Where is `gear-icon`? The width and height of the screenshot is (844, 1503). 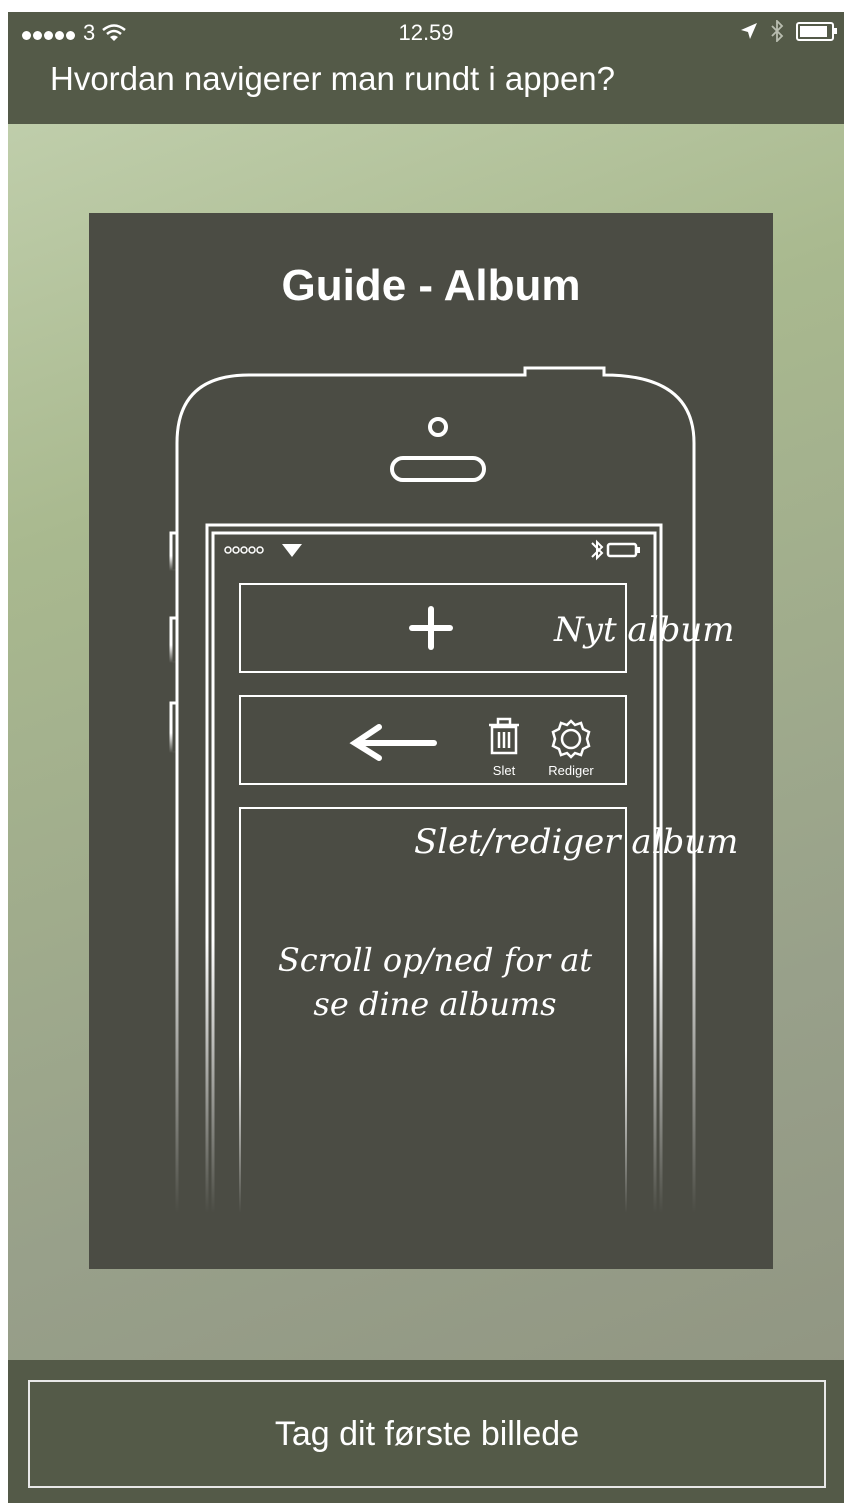 gear-icon is located at coordinates (571, 739).